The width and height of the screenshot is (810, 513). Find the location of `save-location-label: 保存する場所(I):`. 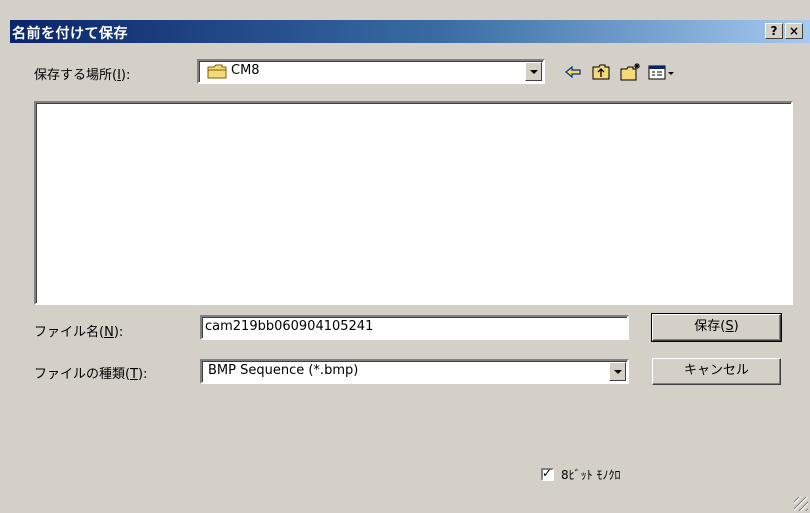

save-location-label: 保存する場所(I): is located at coordinates (82, 75).